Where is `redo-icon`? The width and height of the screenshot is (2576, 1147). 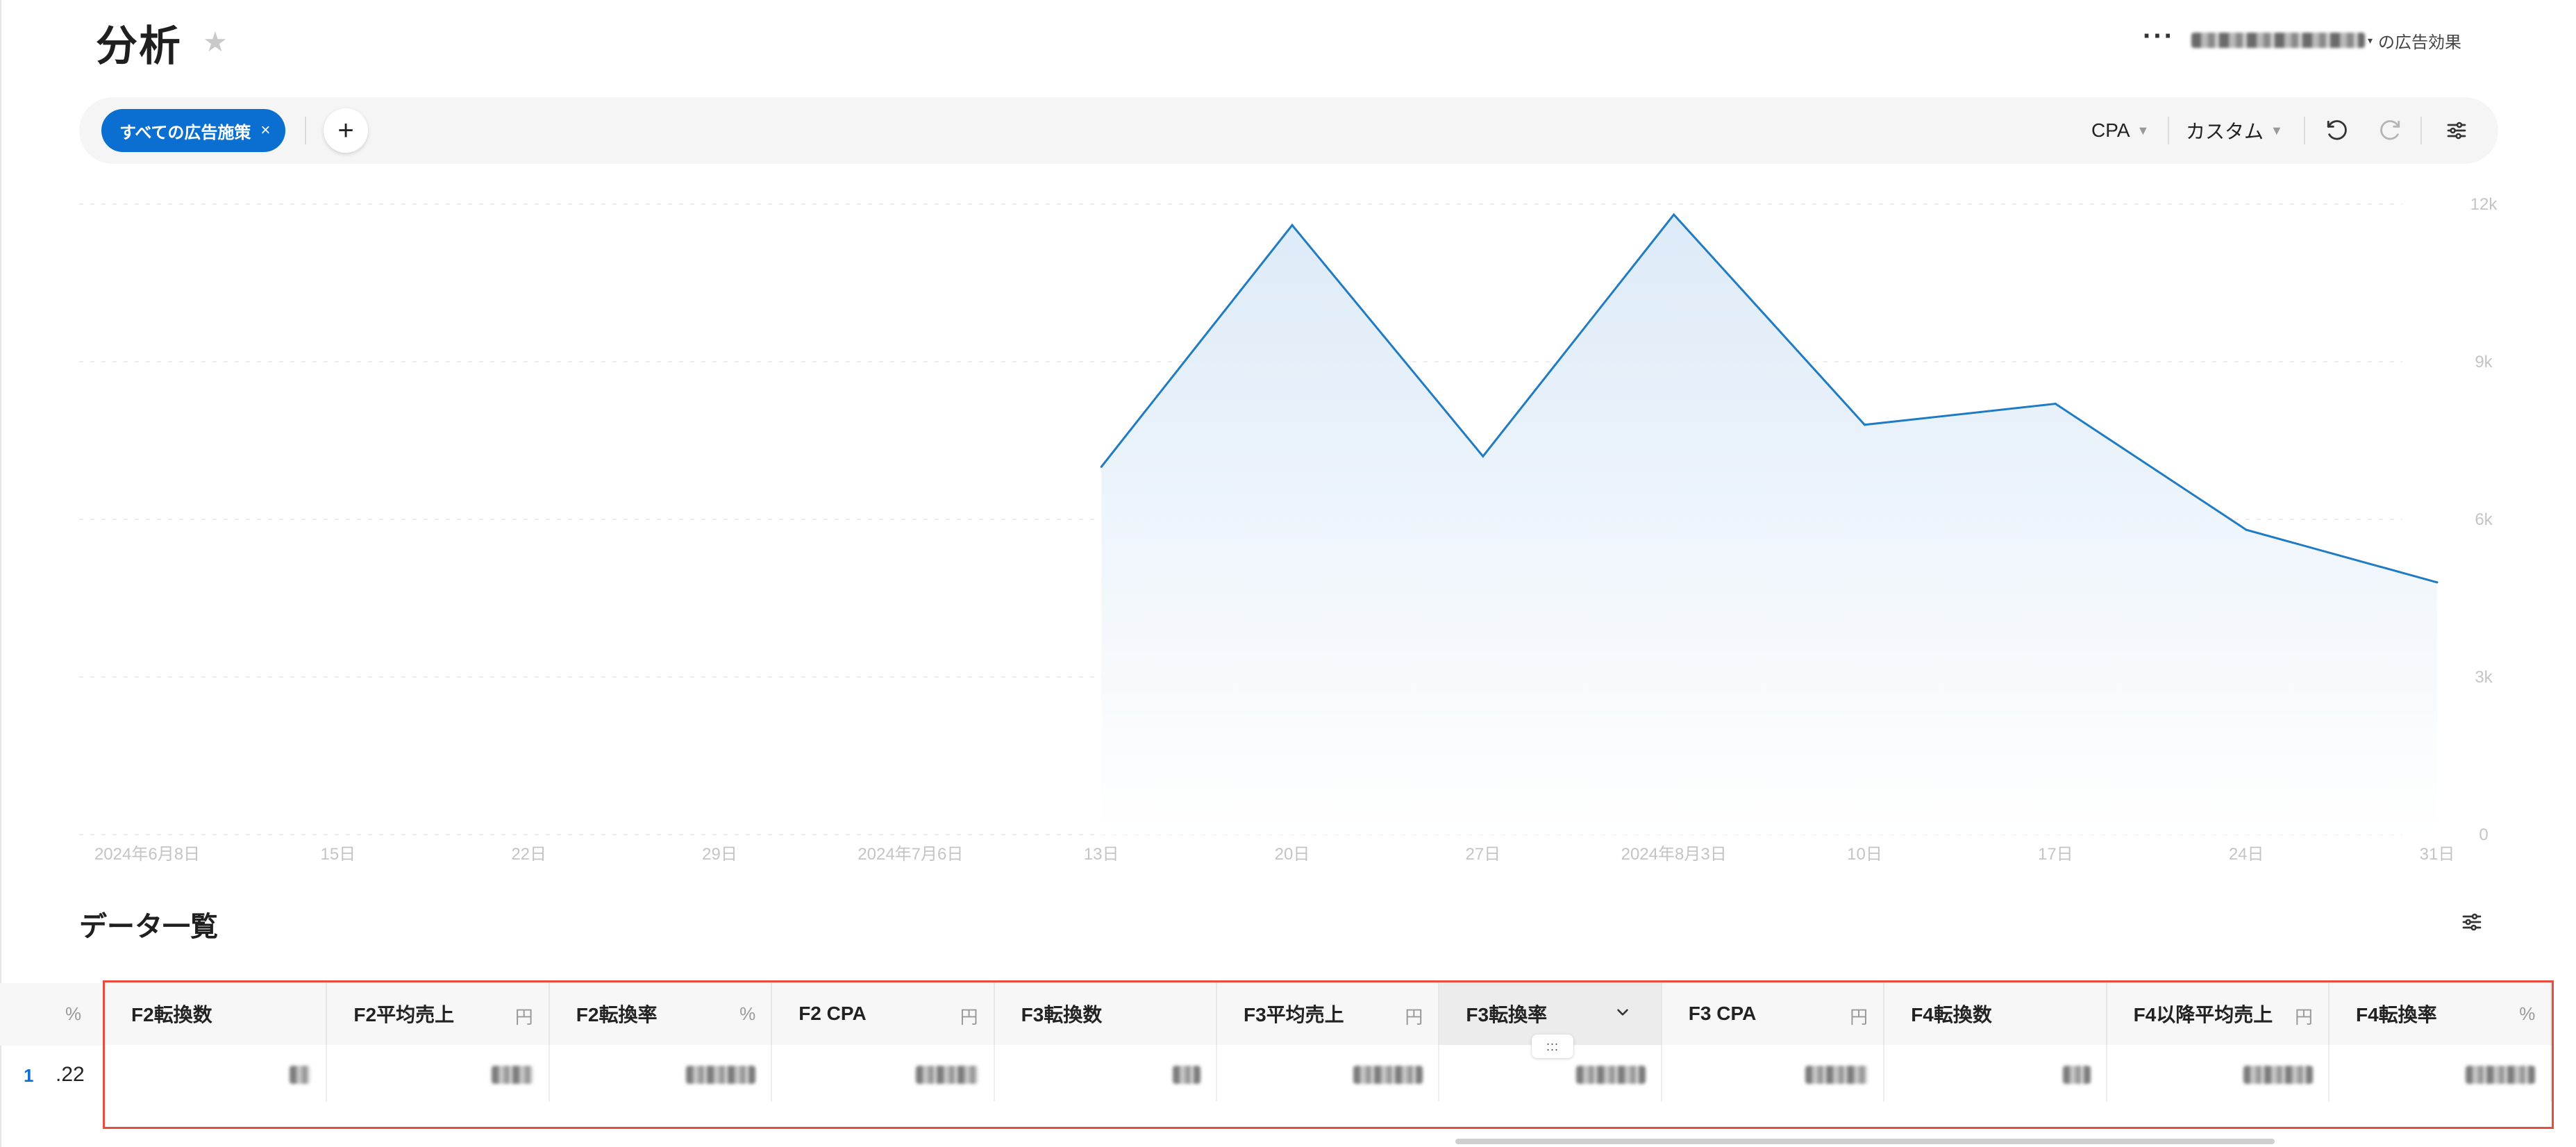 redo-icon is located at coordinates (2390, 130).